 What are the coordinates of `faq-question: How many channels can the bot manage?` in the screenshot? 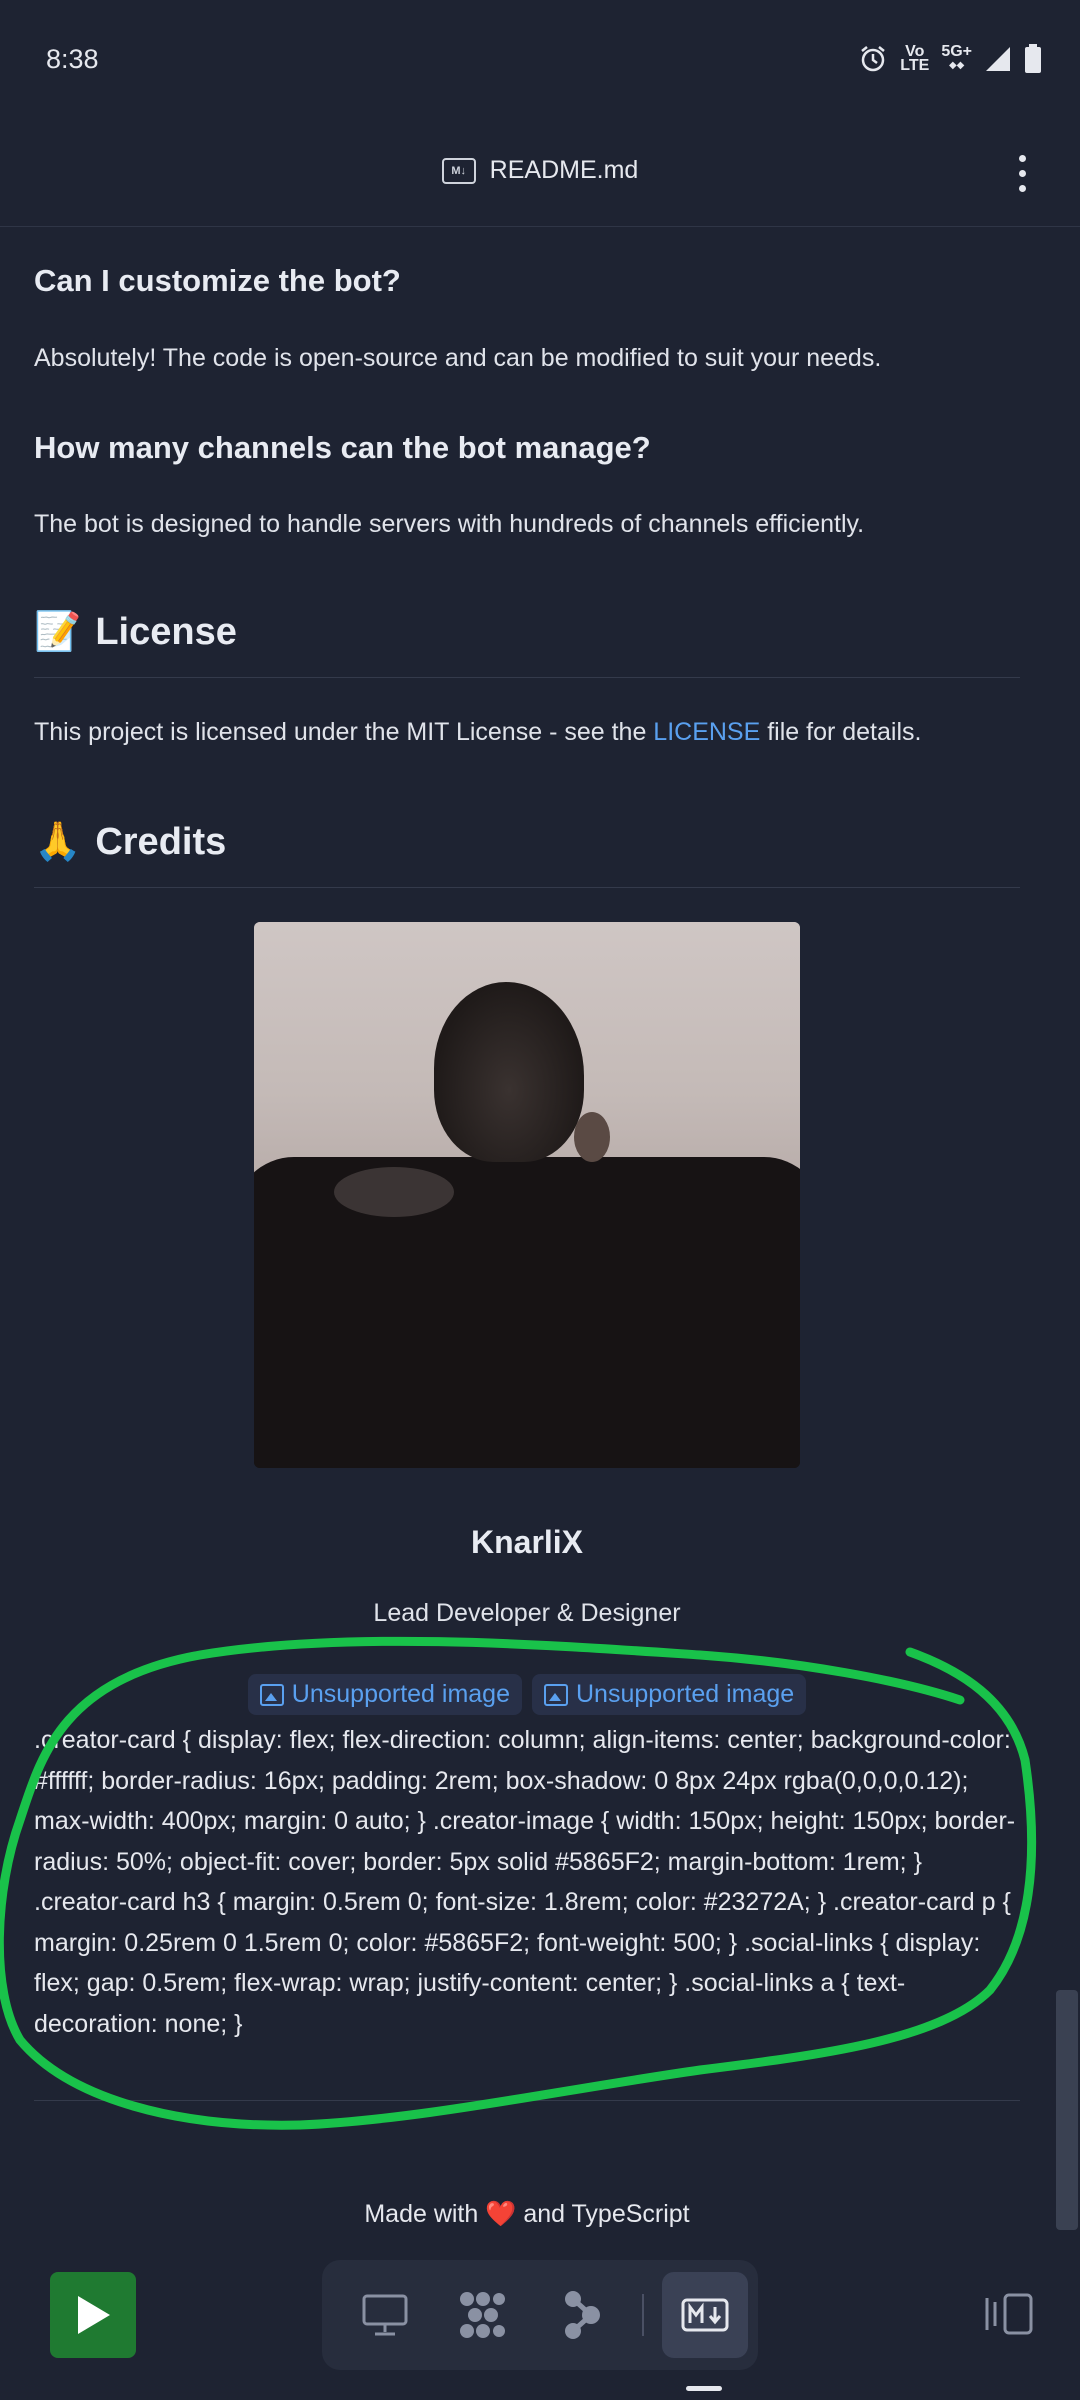 It's located at (342, 447).